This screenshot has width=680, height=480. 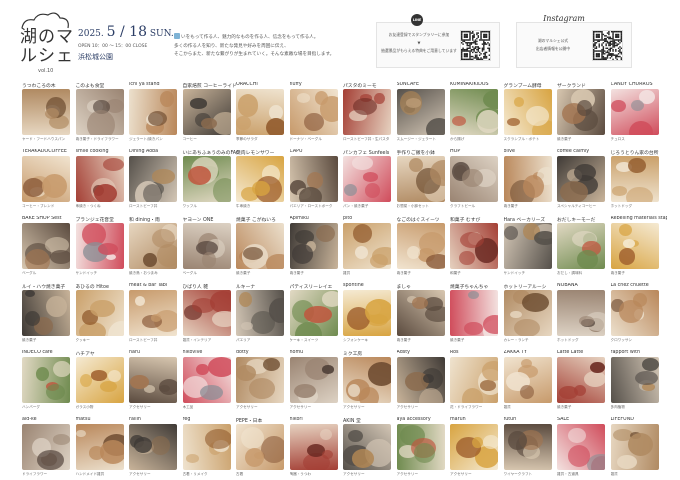 I want to click on vendor-name: おだしキーモーだ, so click(x=576, y=220).